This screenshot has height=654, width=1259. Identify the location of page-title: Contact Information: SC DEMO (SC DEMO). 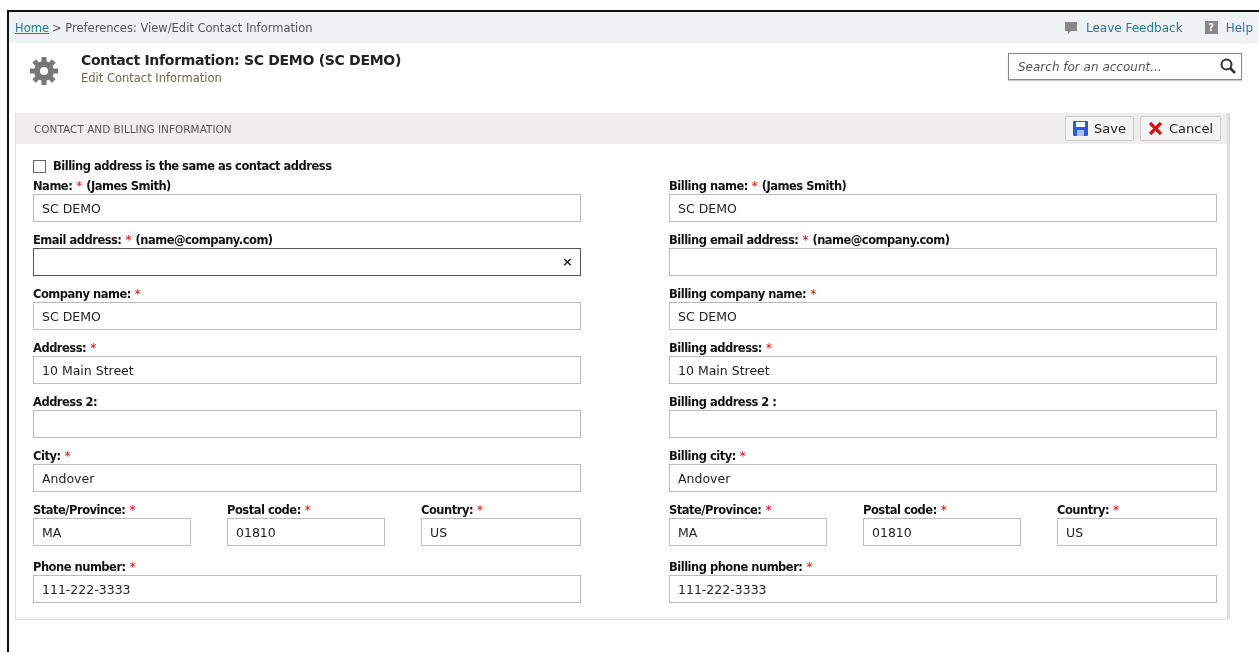
(241, 60).